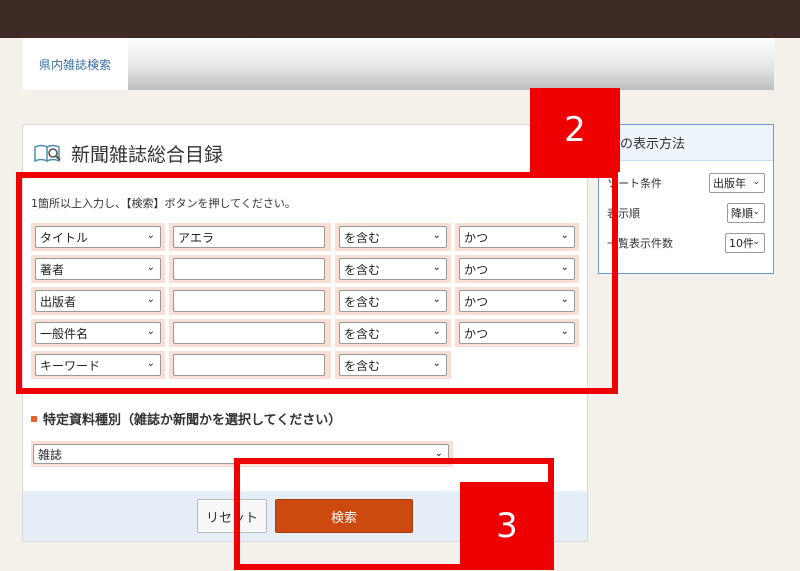  Describe the element at coordinates (575, 130) in the screenshot. I see `annotation-label-2: 2` at that location.